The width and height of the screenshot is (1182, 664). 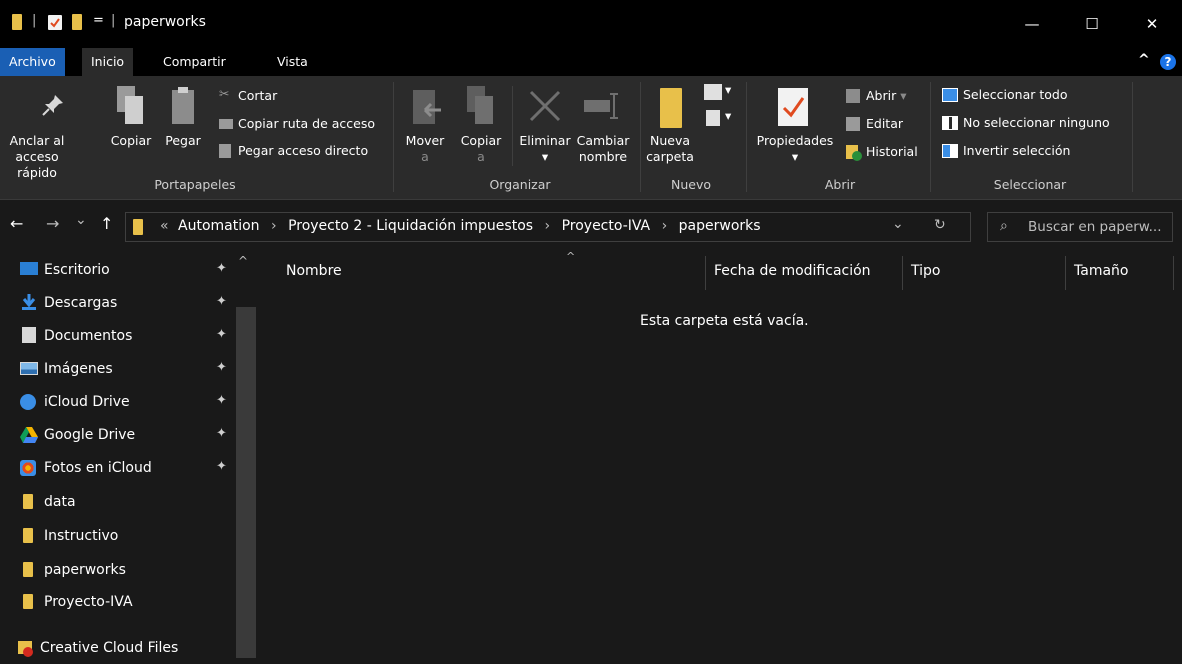 I want to click on propiedades-button: Propiedades ▾, so click(x=795, y=149).